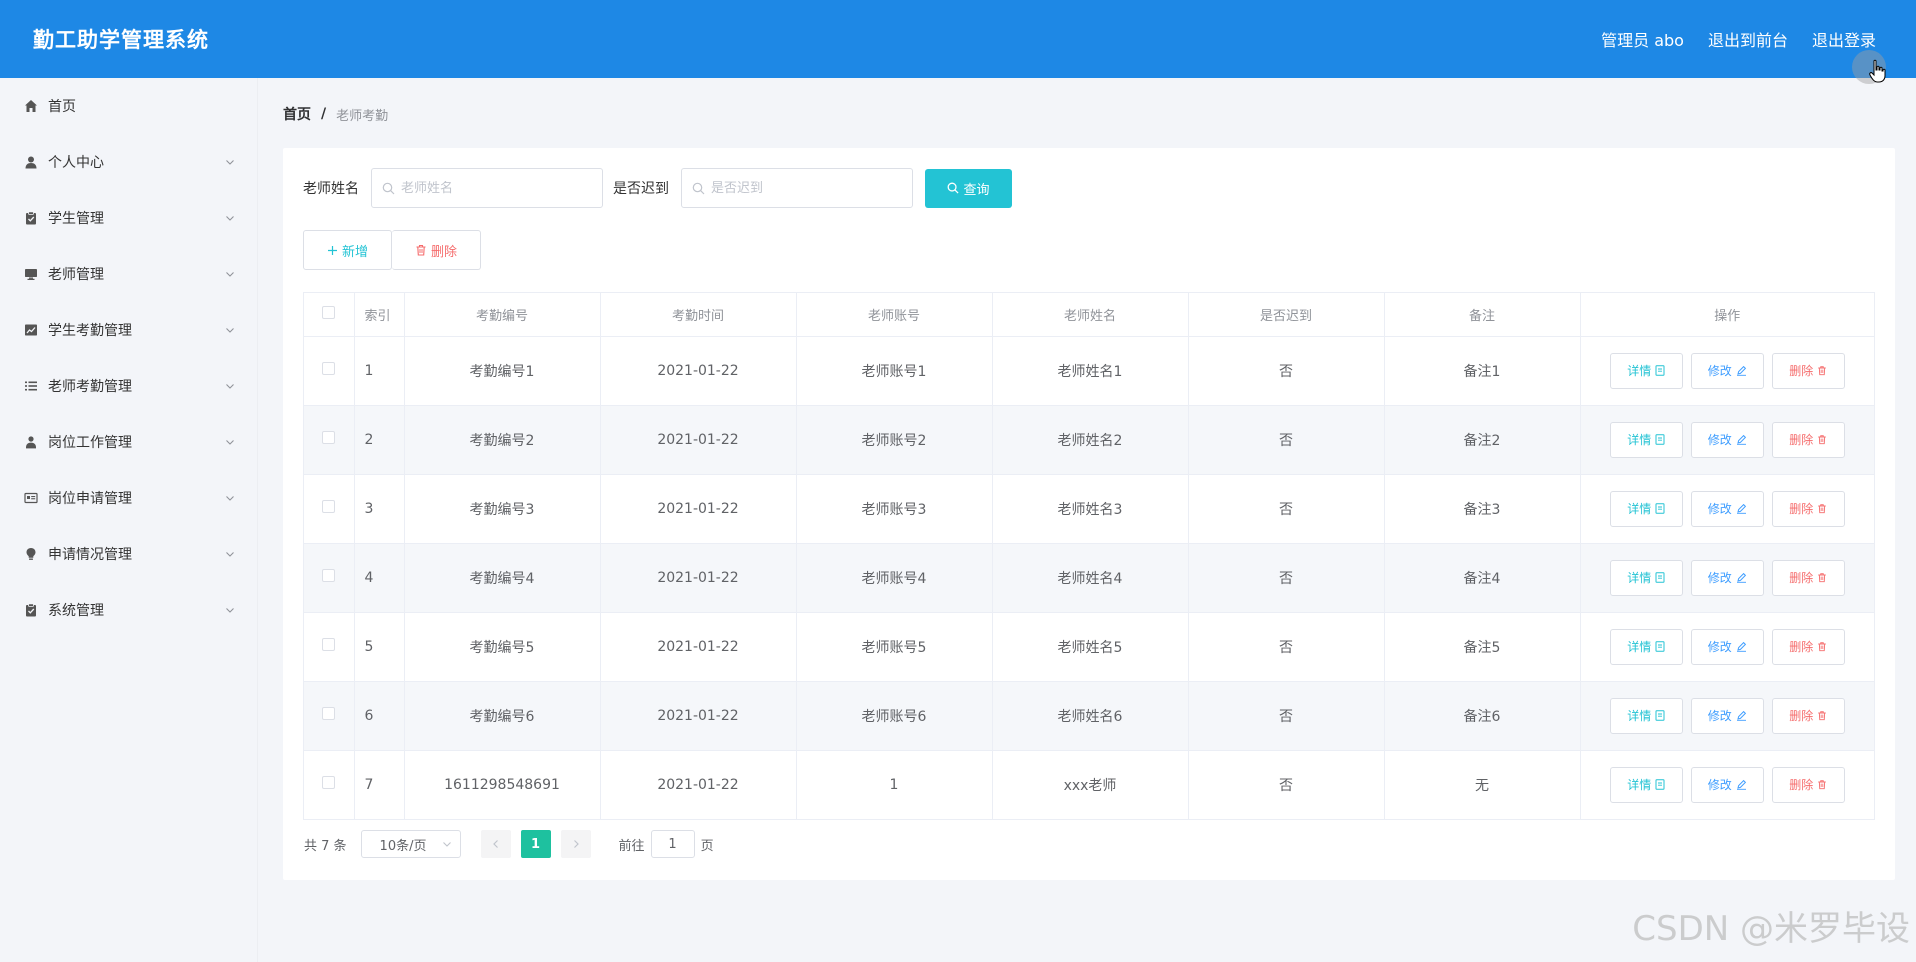 The image size is (1916, 962). I want to click on pagination: 共 7 条 10条/页 1 前往 页, so click(509, 844).